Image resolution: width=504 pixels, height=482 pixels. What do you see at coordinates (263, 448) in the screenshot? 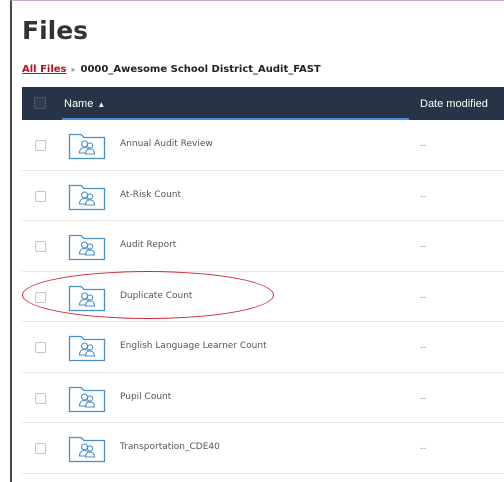
I see `table-row: Transportation_CDE40 --` at bounding box center [263, 448].